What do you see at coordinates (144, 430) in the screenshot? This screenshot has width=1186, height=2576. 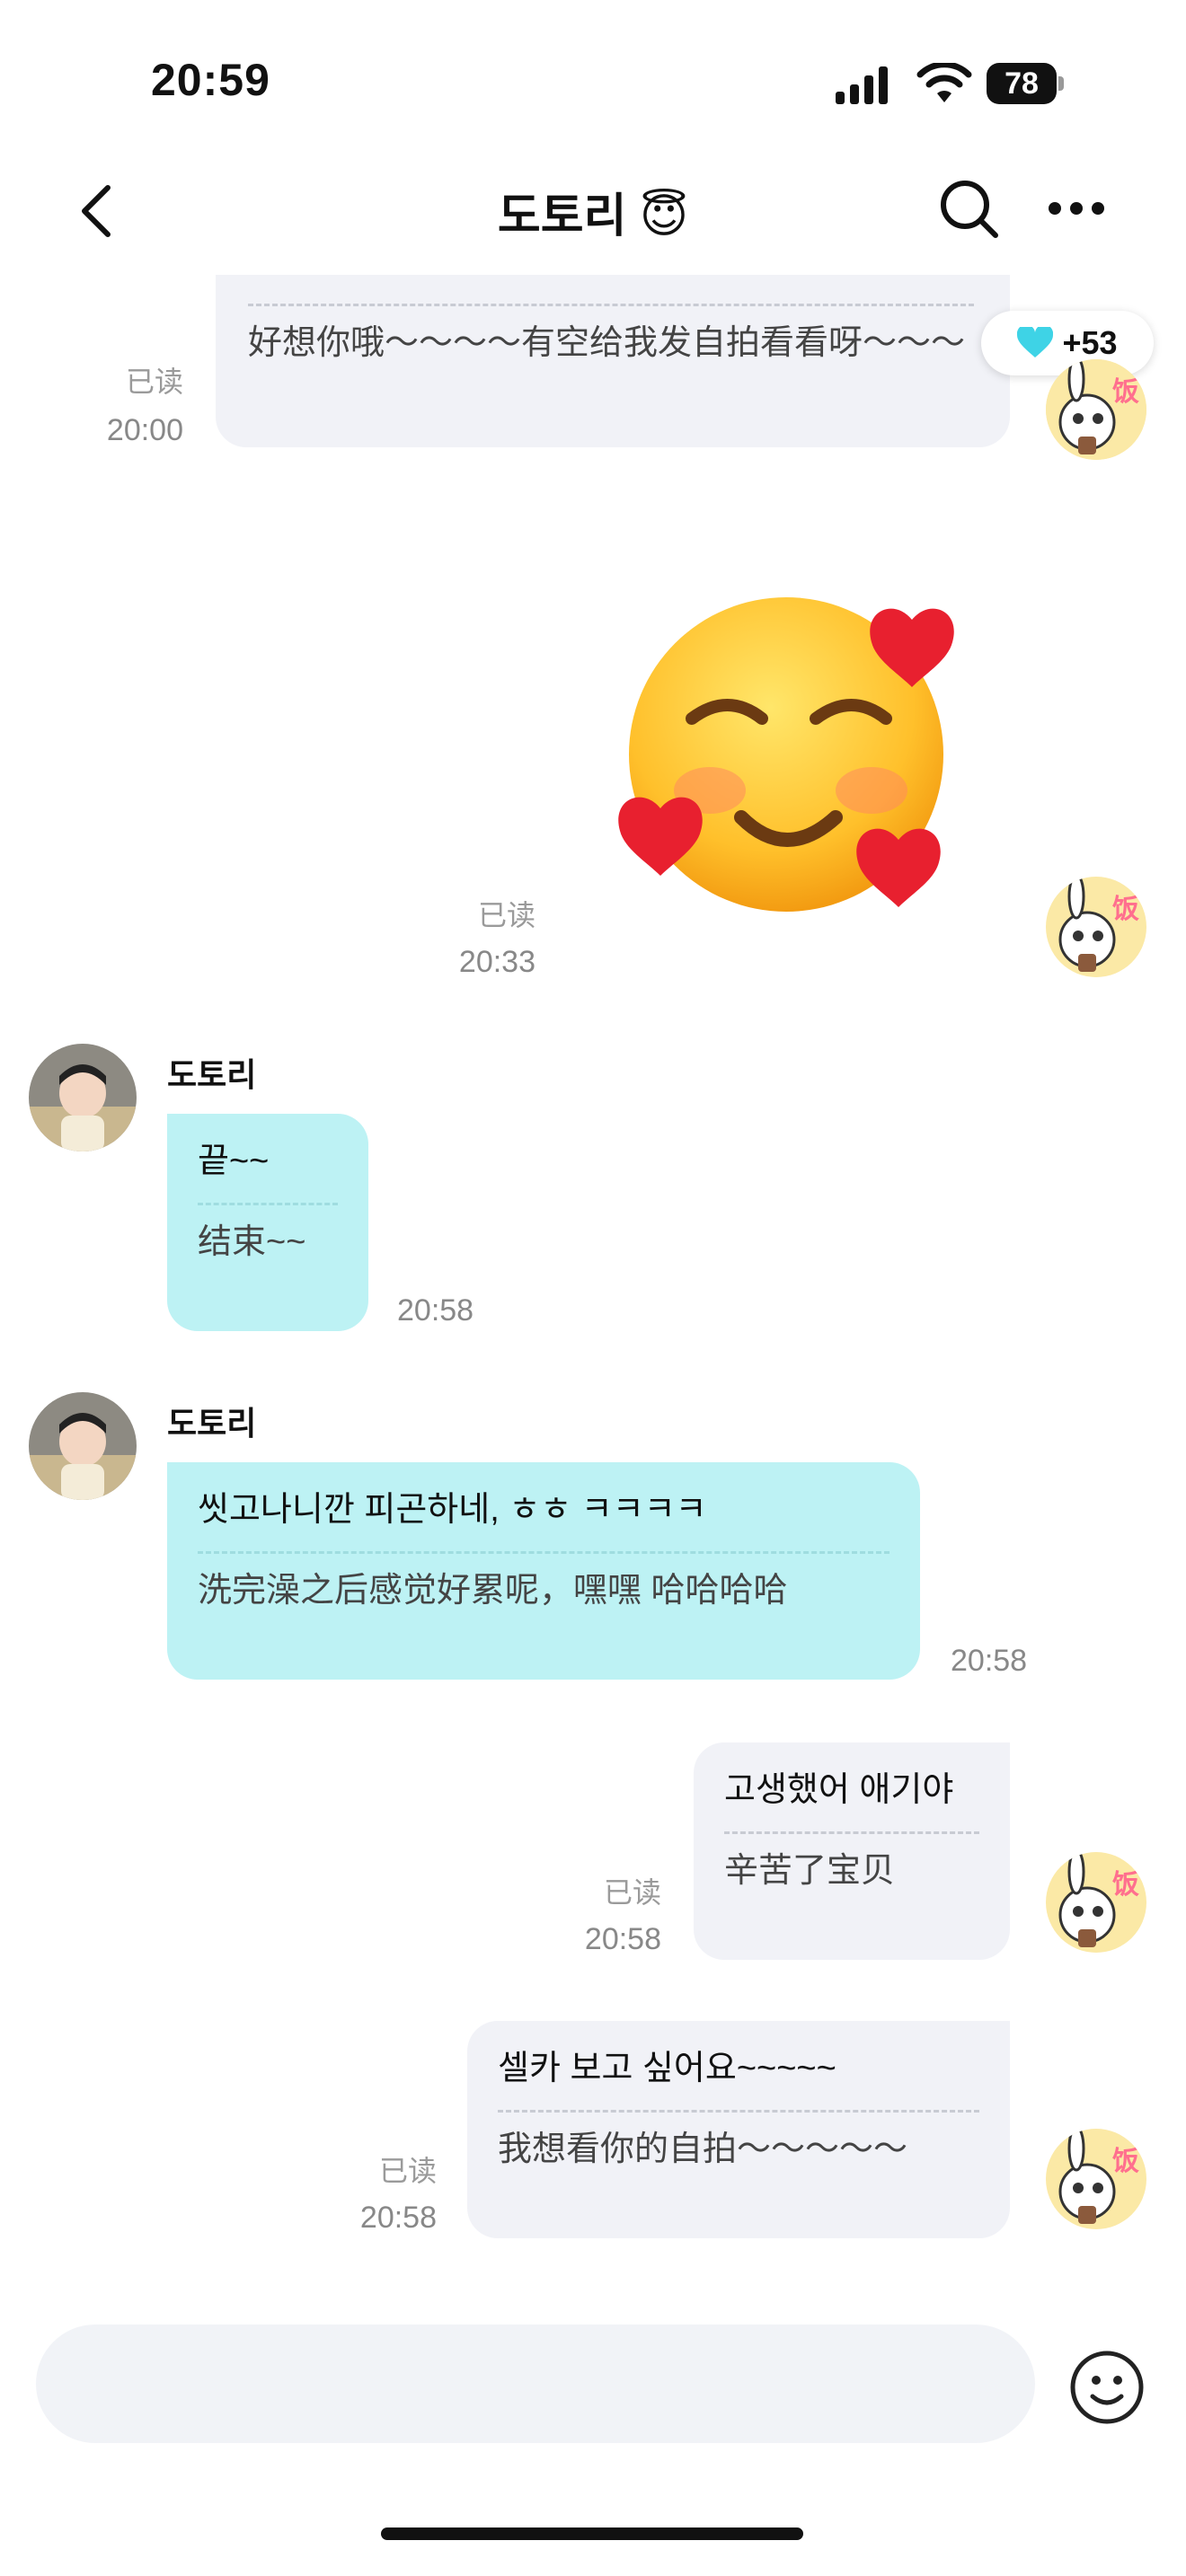 I see `message-time: 20:00` at bounding box center [144, 430].